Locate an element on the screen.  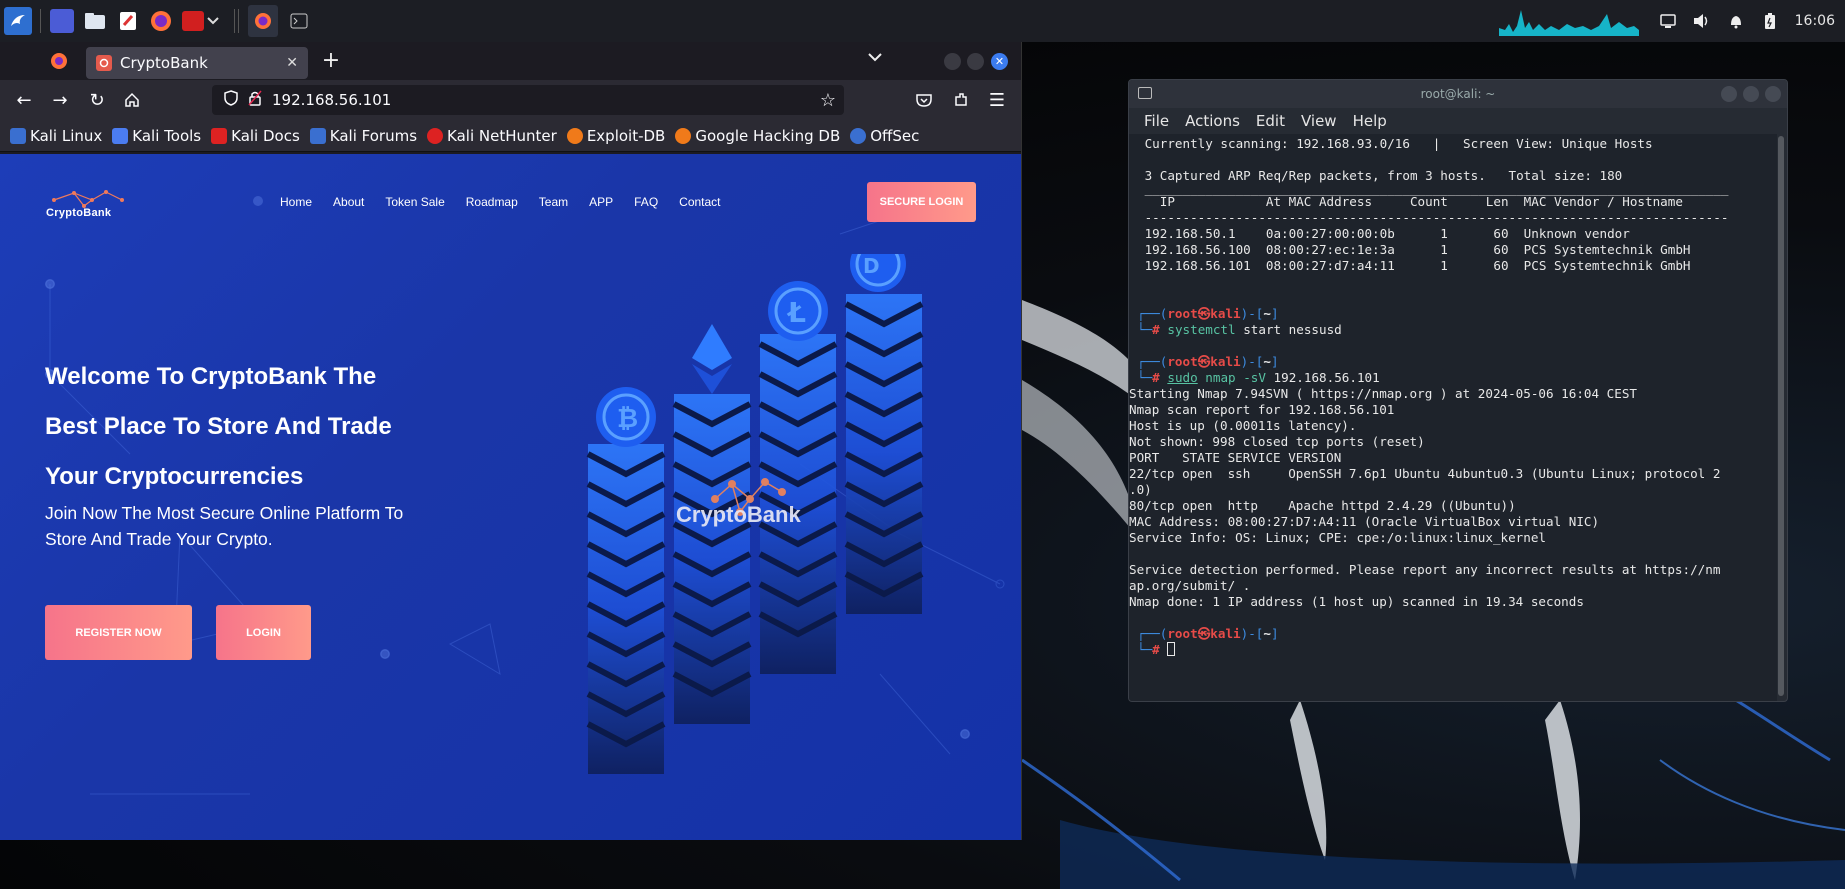
bookmark-kali-nethunter: Kali NetHunter is located at coordinates (492, 136).